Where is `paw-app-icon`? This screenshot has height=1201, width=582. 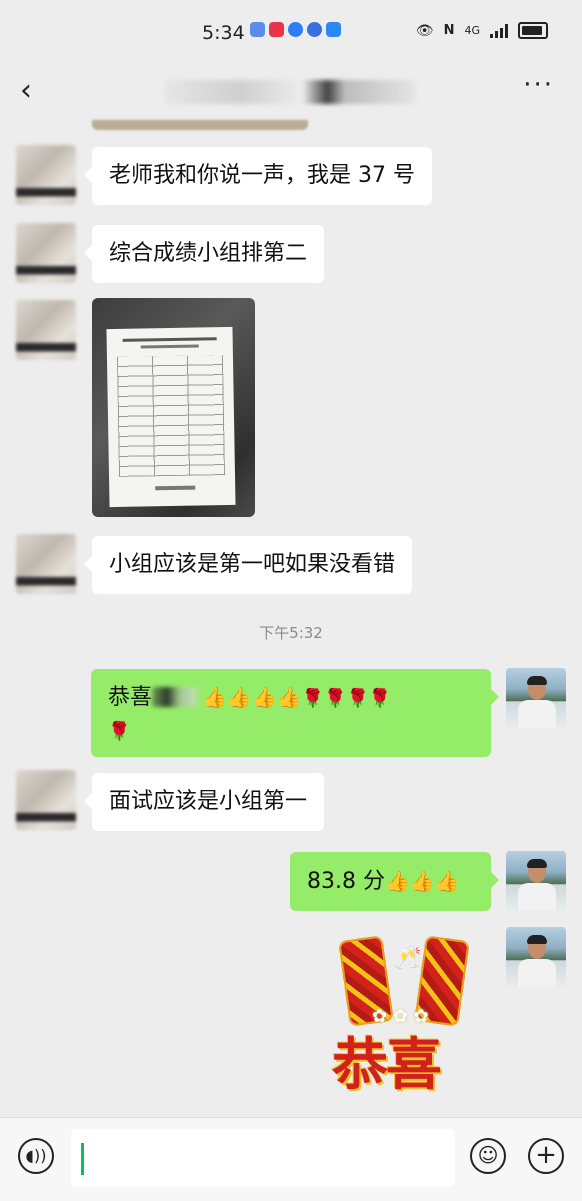 paw-app-icon is located at coordinates (314, 29).